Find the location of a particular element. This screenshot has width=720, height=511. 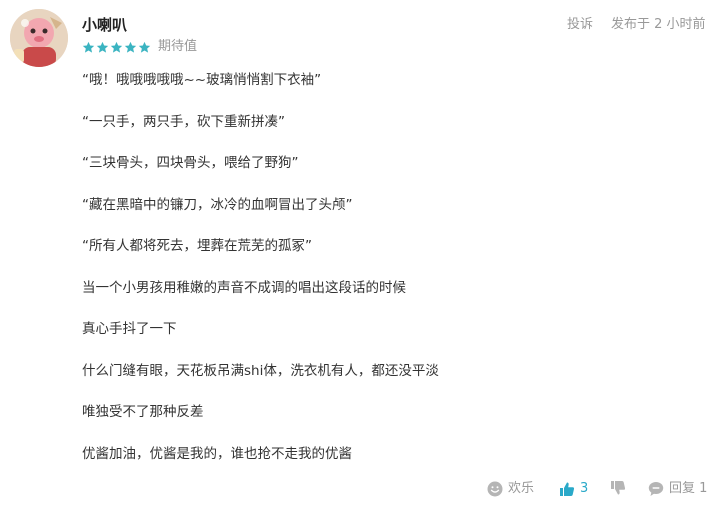

fun-button: 欢乐 is located at coordinates (510, 489).